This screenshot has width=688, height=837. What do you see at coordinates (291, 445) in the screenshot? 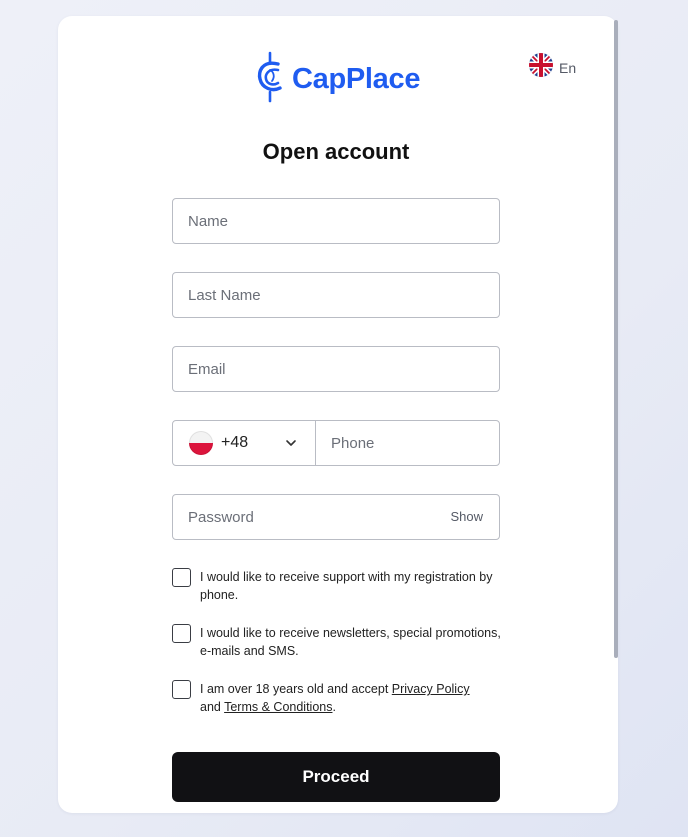
I see `chevron-down-icon` at bounding box center [291, 445].